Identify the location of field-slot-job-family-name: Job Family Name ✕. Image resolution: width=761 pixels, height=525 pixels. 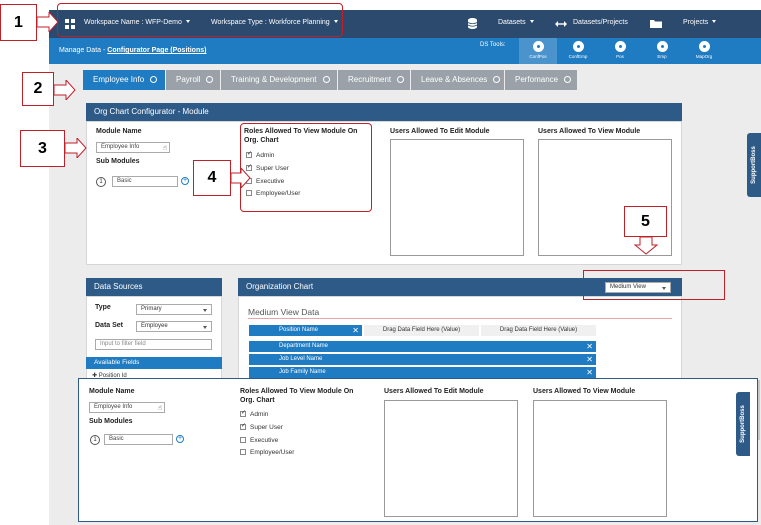
(422, 372).